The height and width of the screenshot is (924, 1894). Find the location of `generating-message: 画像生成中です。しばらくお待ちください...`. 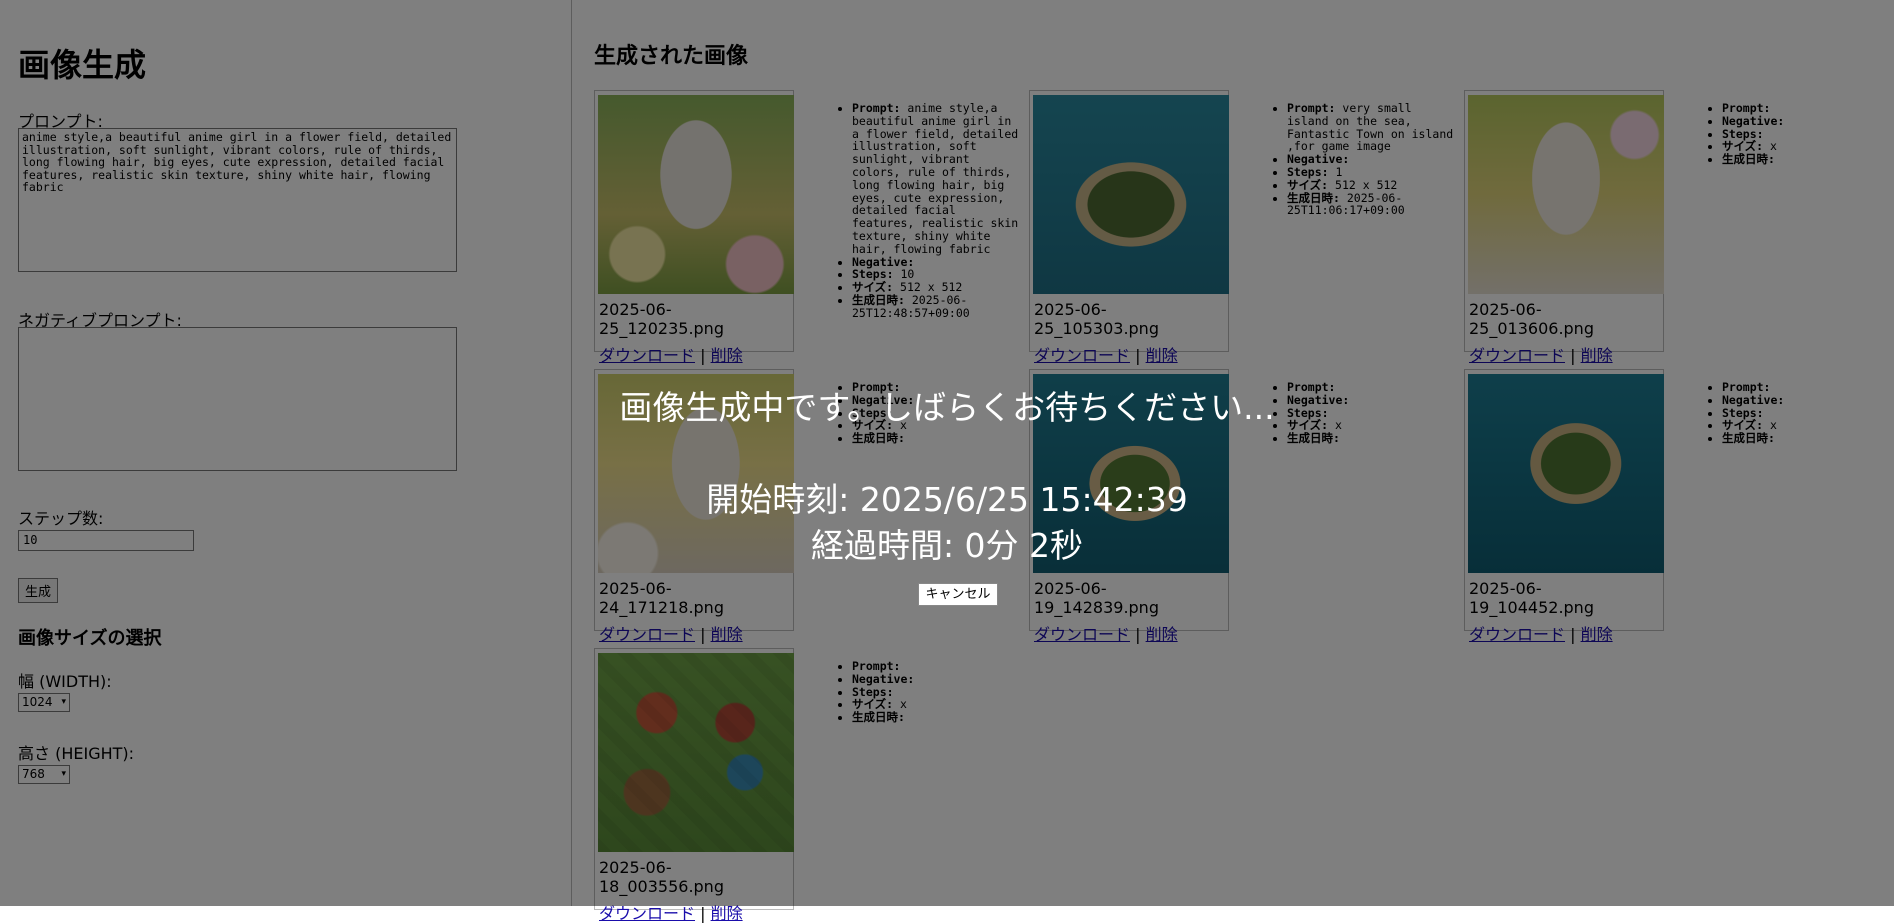

generating-message: 画像生成中です。しばらくお待ちください... is located at coordinates (947, 407).